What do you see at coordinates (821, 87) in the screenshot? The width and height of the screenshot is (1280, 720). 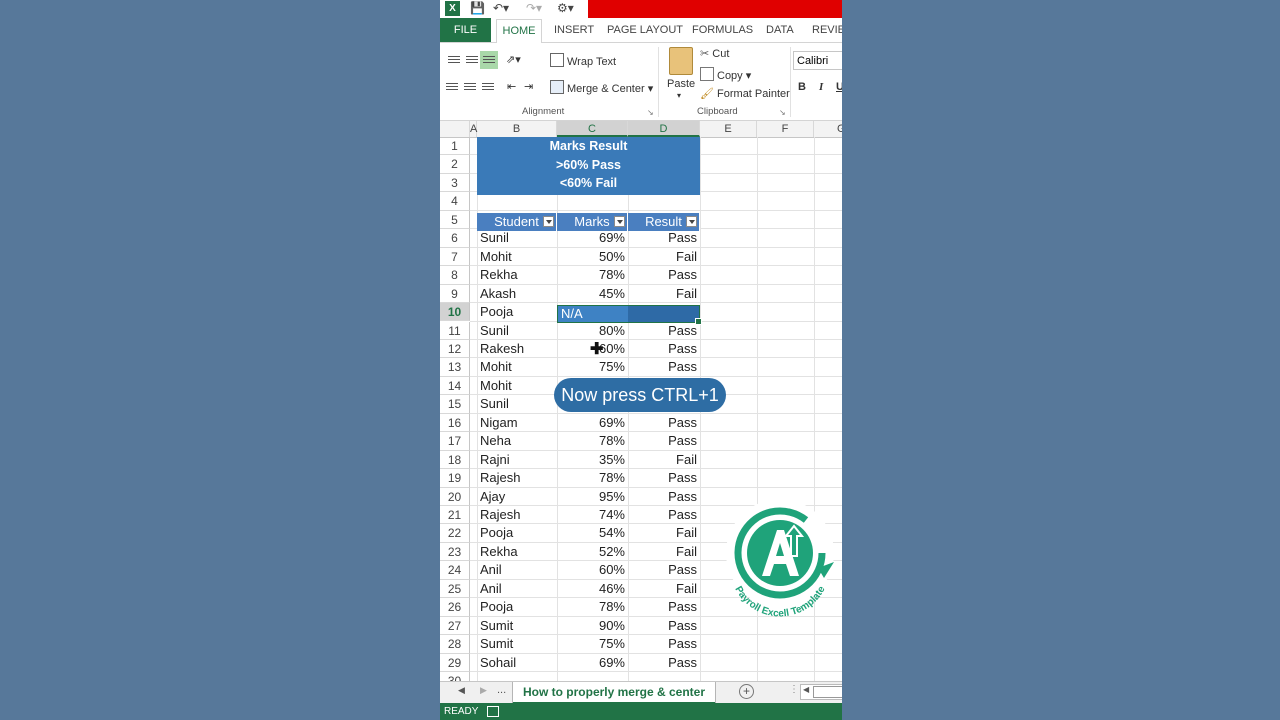 I see `italic-button: I` at bounding box center [821, 87].